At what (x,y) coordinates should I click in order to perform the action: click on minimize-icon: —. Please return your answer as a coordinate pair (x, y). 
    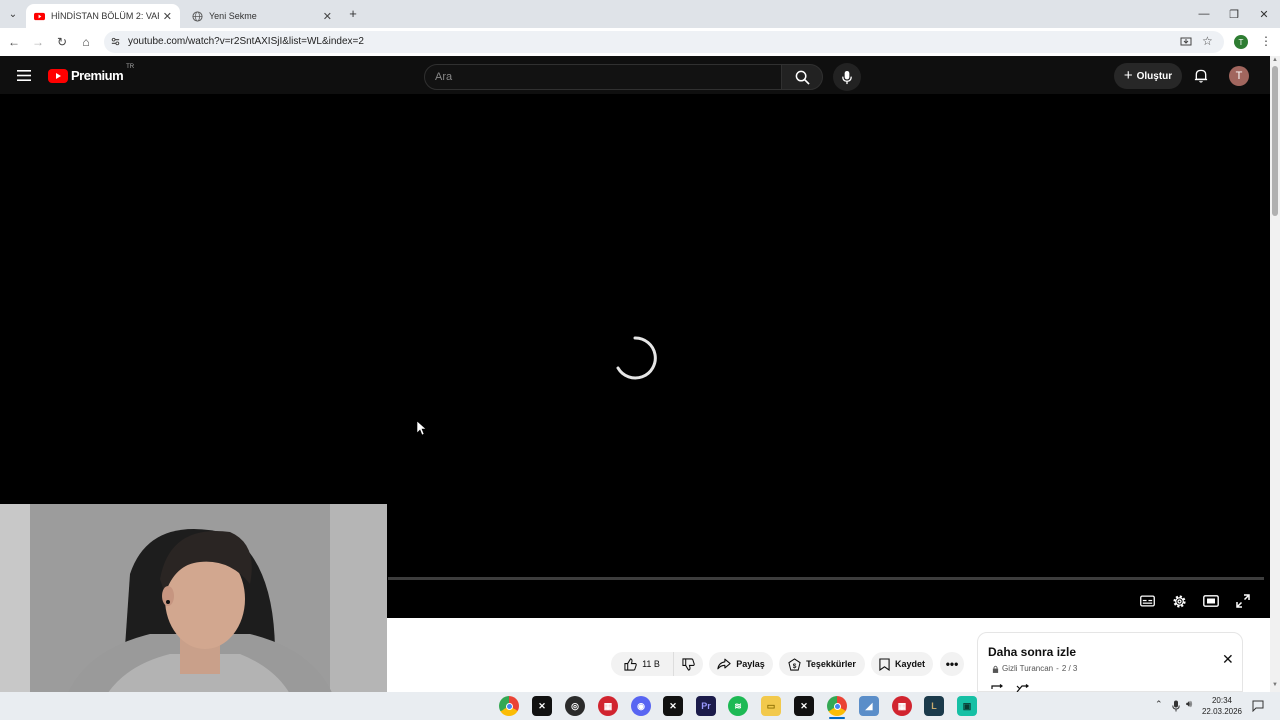
    Looking at the image, I should click on (1204, 14).